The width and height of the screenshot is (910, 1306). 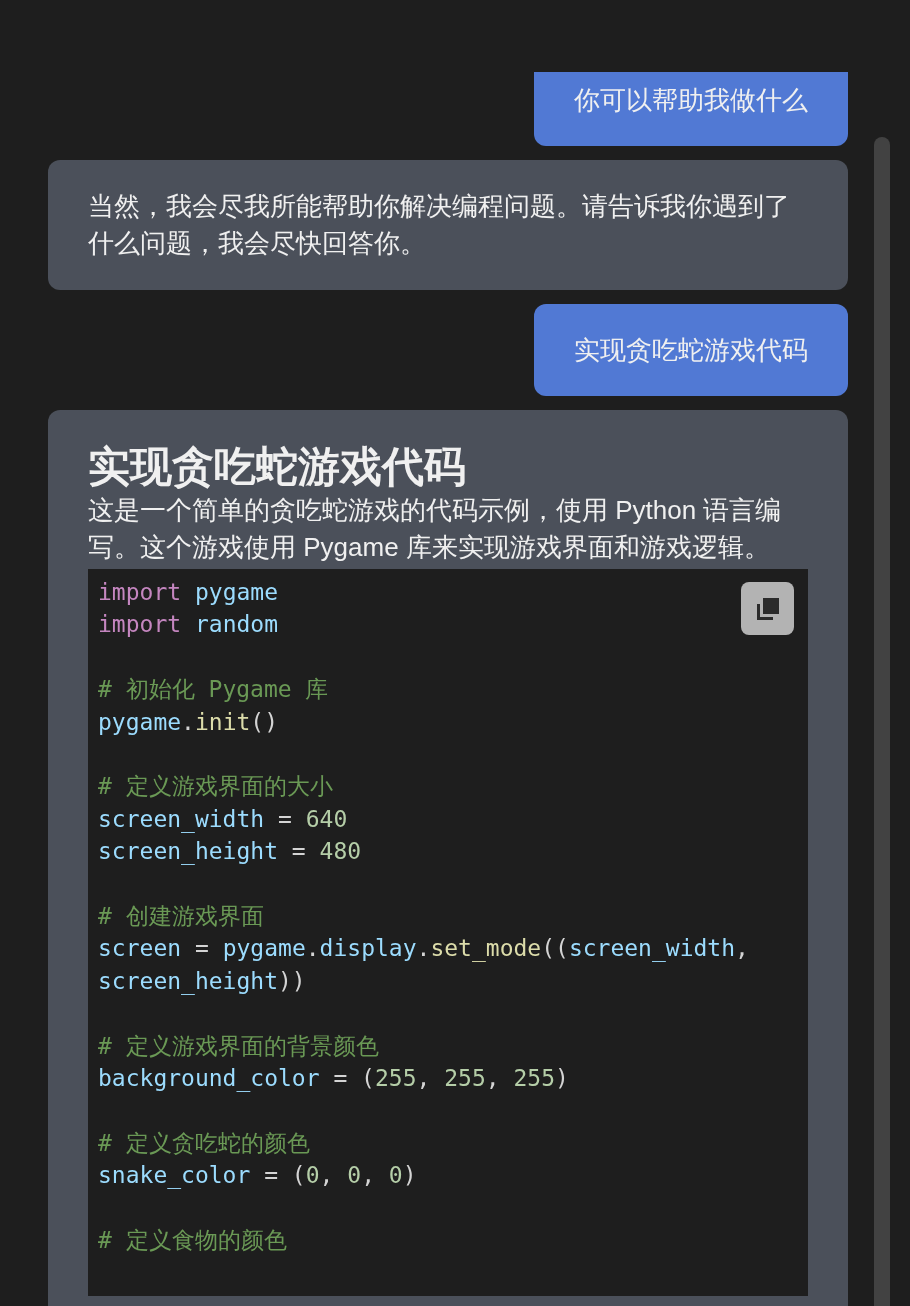 What do you see at coordinates (691, 350) in the screenshot?
I see `user-message: 实现贪吃蛇游戏代码` at bounding box center [691, 350].